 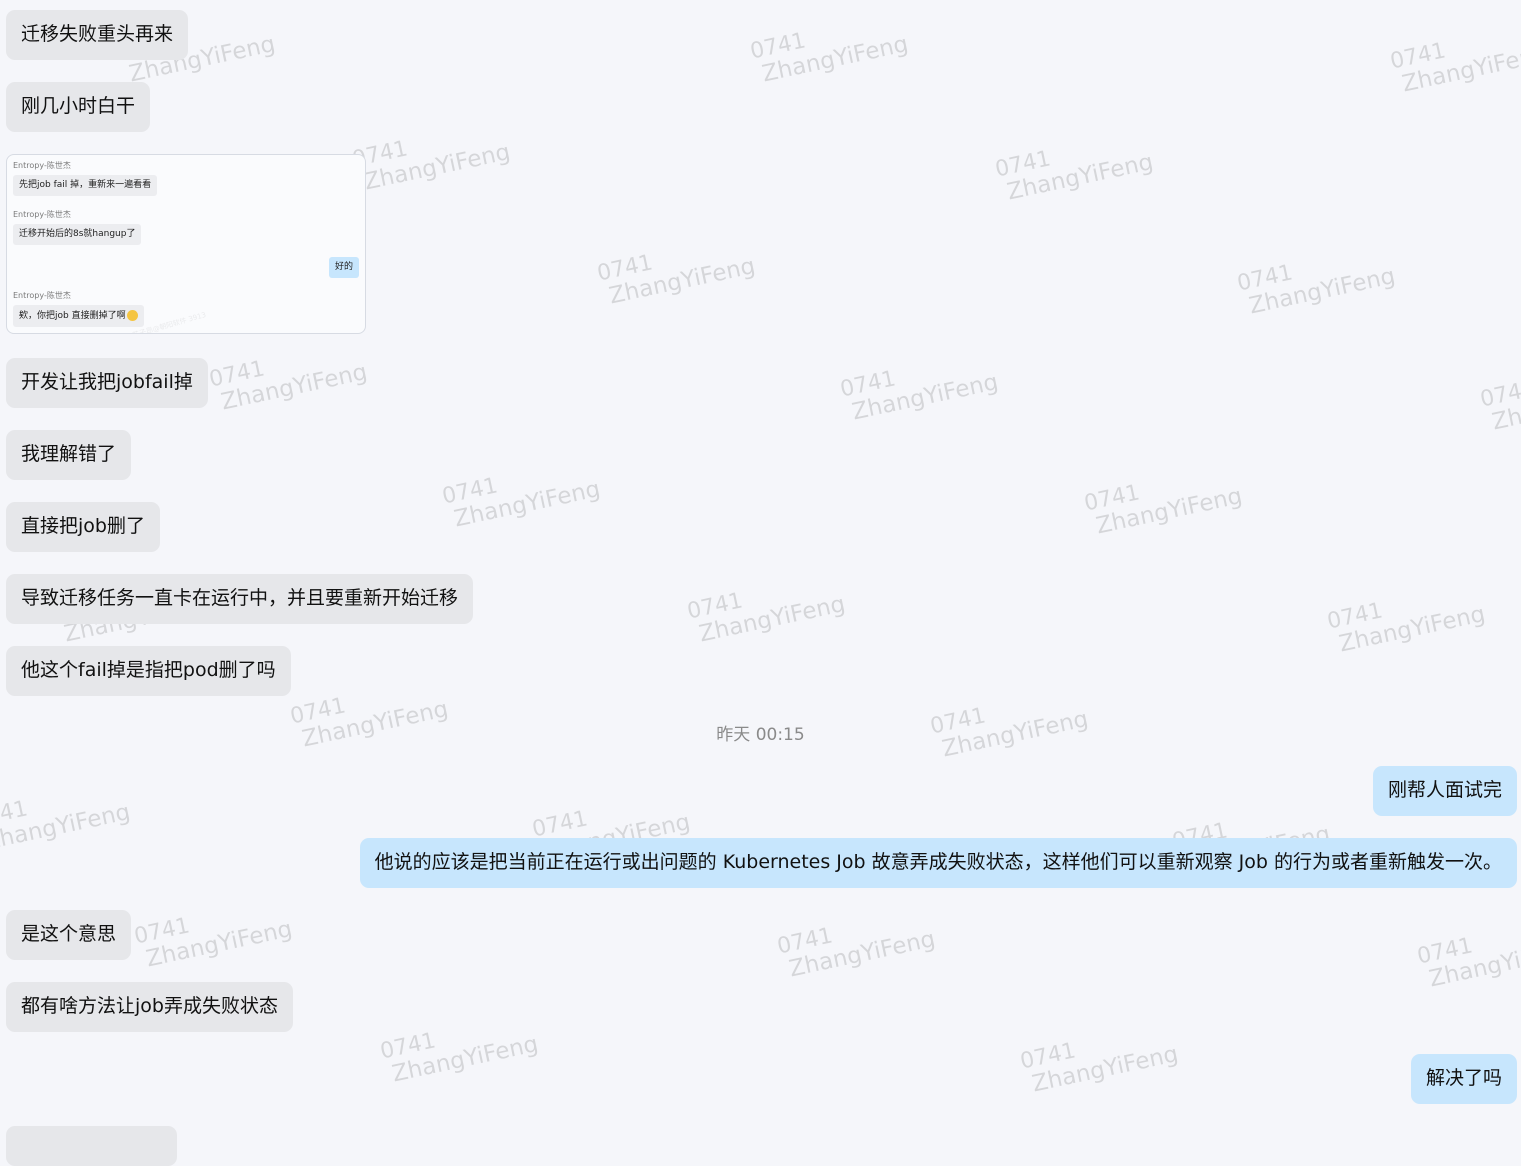 What do you see at coordinates (761, 35) in the screenshot?
I see `message-row: 迁移失败重头再来` at bounding box center [761, 35].